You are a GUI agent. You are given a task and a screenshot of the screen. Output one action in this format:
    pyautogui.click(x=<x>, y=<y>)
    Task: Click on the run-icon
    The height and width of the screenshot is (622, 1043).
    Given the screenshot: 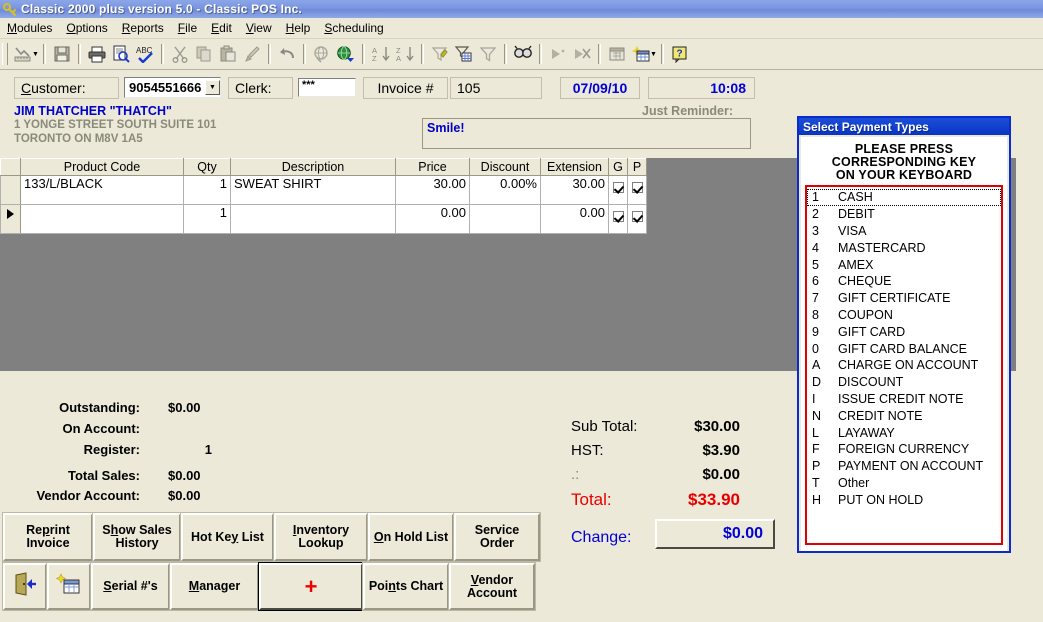 What is the action you would take?
    pyautogui.click(x=558, y=54)
    